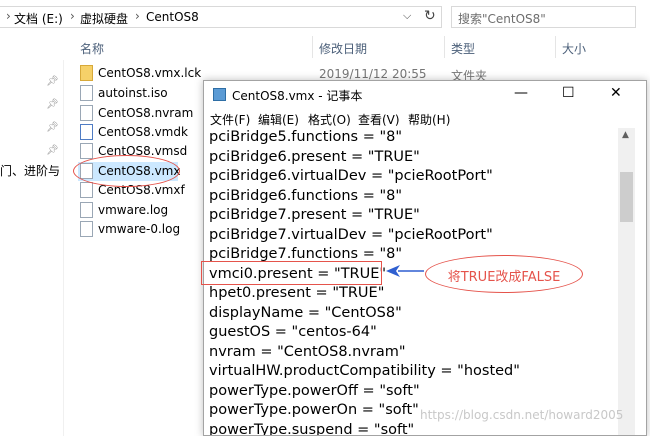  I want to click on notepad-icon, so click(219, 94).